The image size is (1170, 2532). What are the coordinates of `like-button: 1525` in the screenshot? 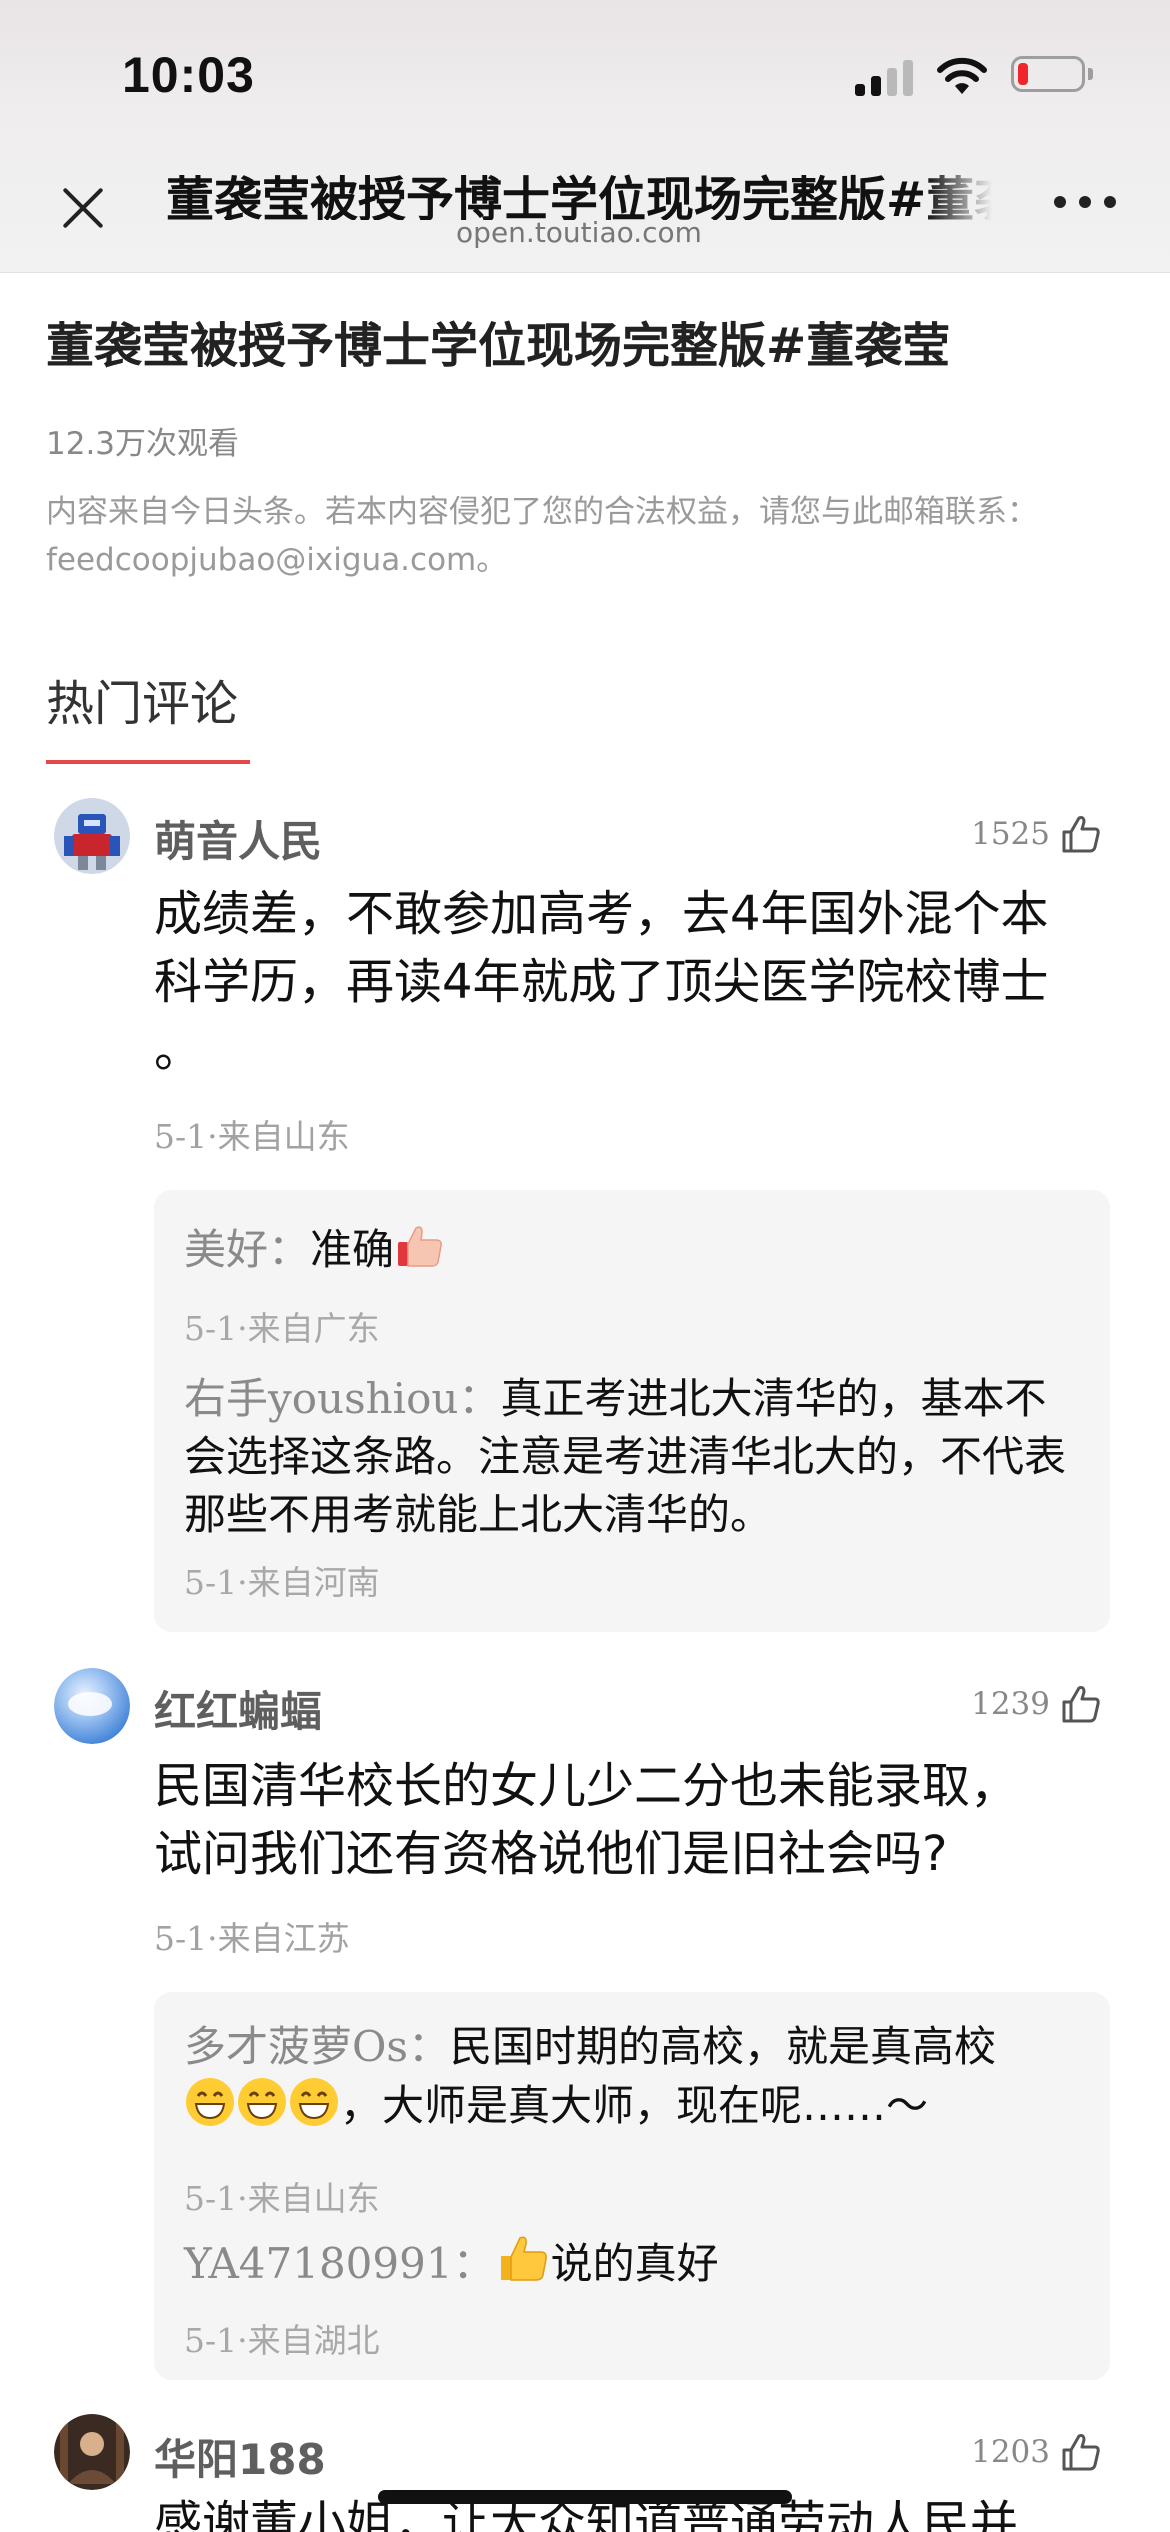 It's located at (1036, 834).